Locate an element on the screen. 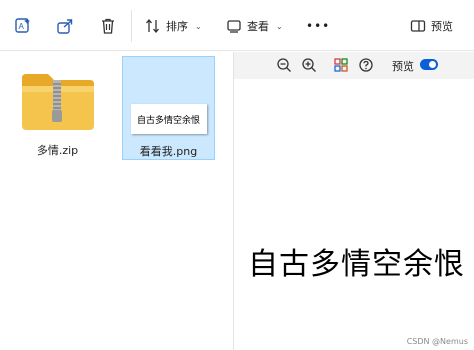  preview-toggle-label: 预览 is located at coordinates (403, 66).